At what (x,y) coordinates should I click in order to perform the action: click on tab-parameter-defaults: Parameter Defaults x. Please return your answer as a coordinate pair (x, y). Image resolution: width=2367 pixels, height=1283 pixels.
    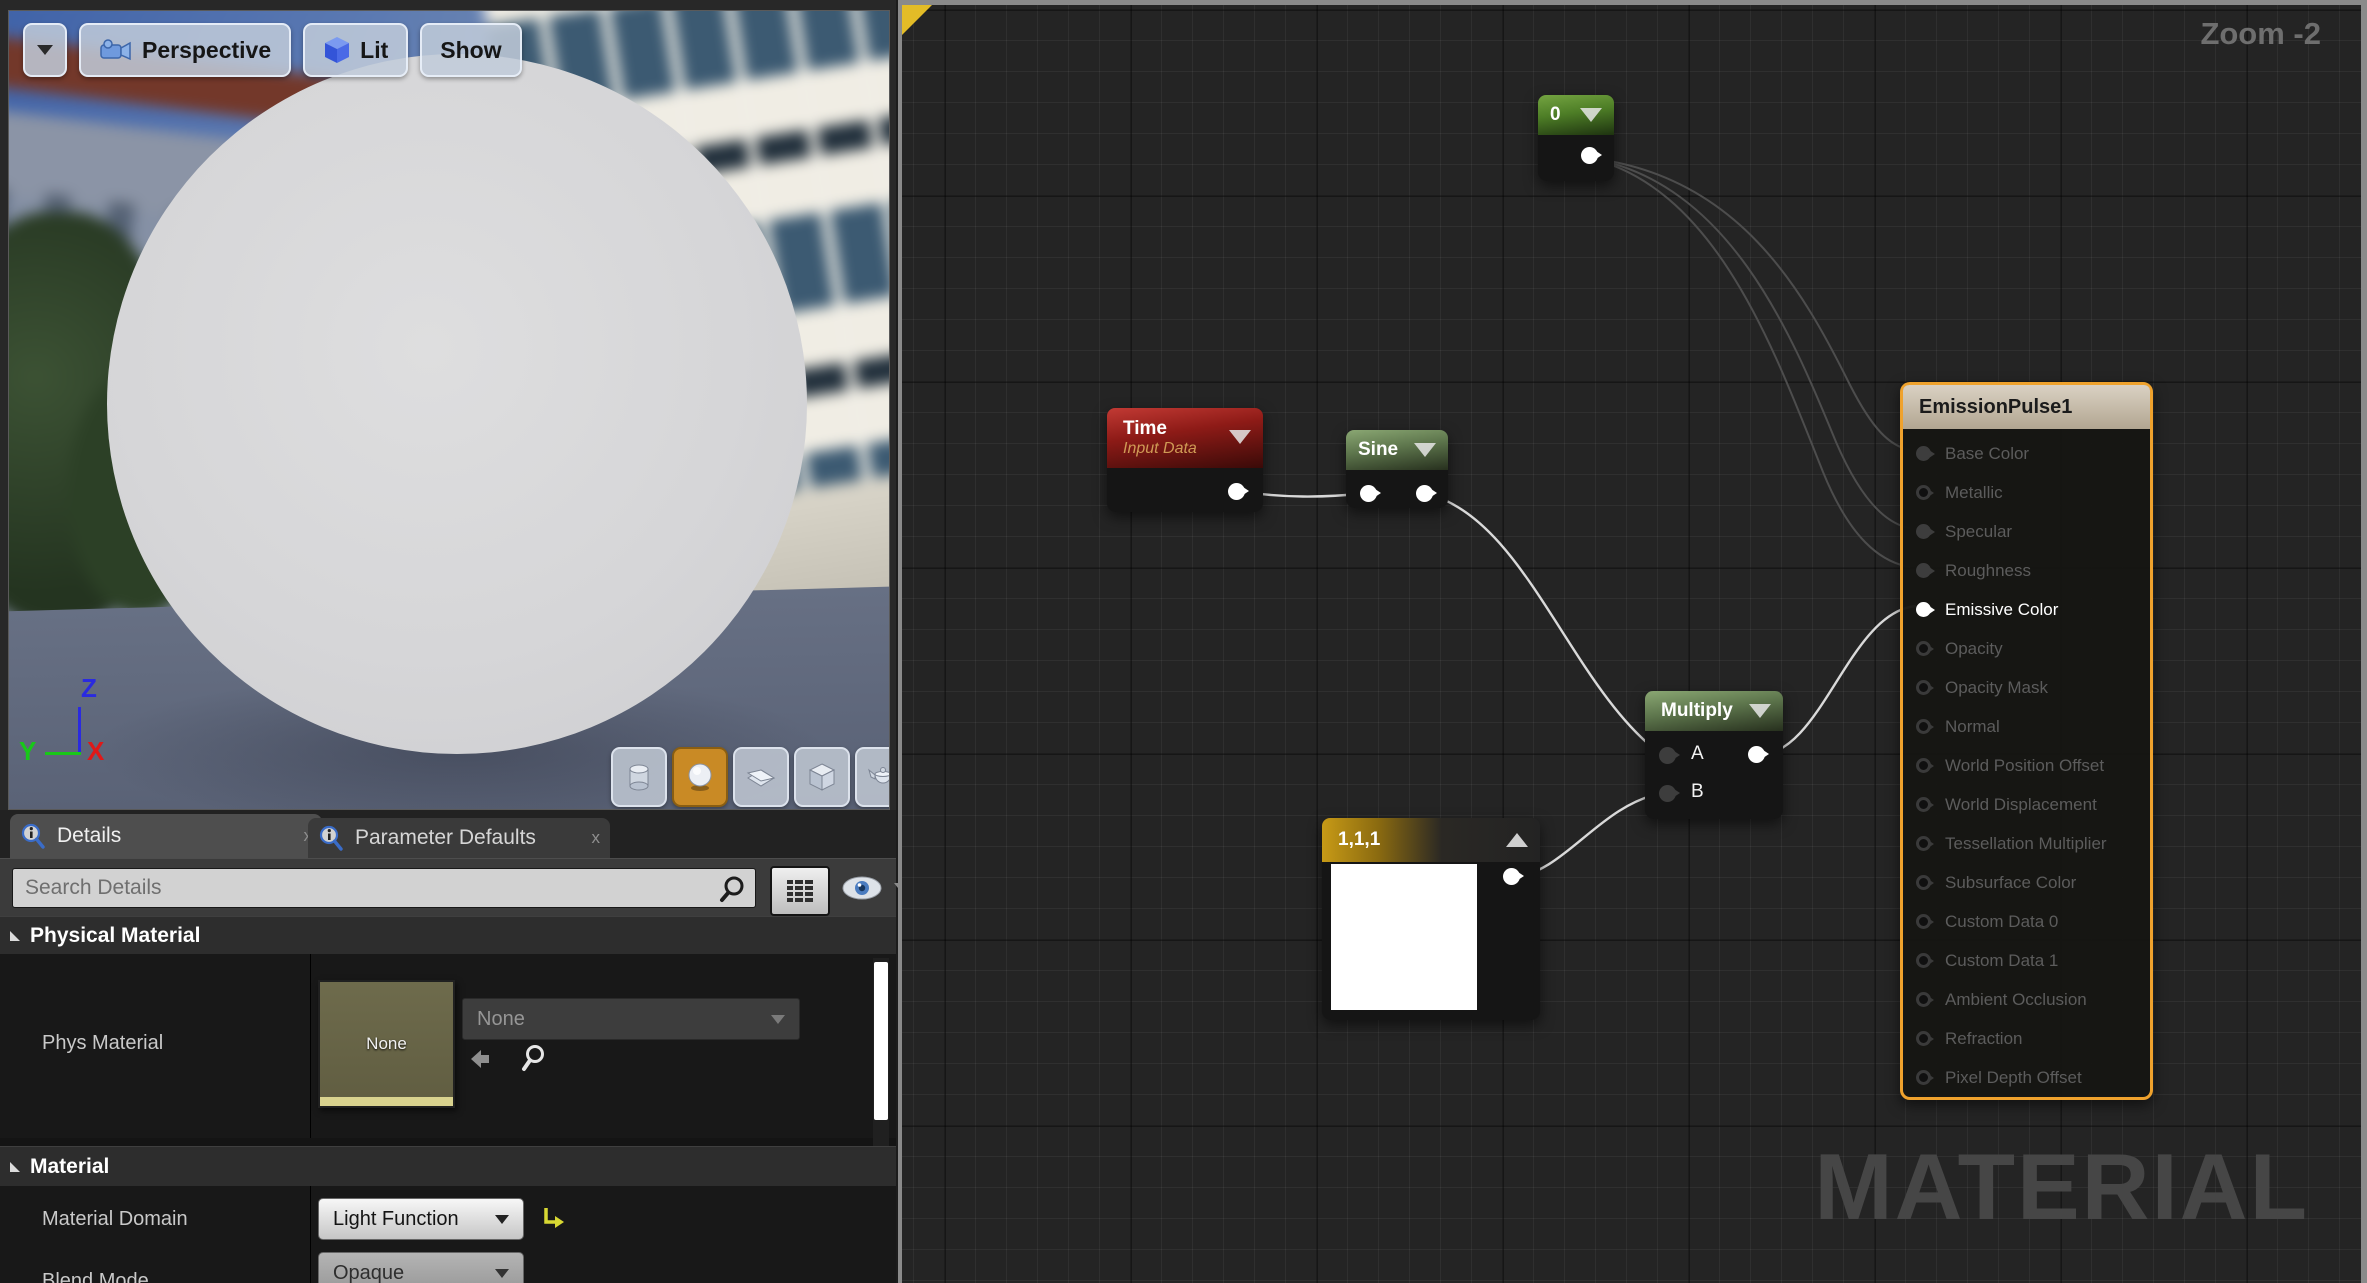
    Looking at the image, I should click on (459, 838).